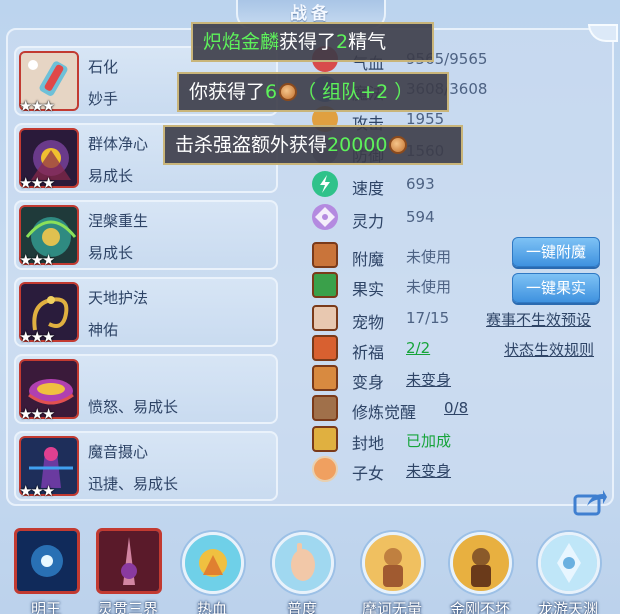  What do you see at coordinates (133, 407) in the screenshot?
I see `skill-trait: 愤怒、易成长` at bounding box center [133, 407].